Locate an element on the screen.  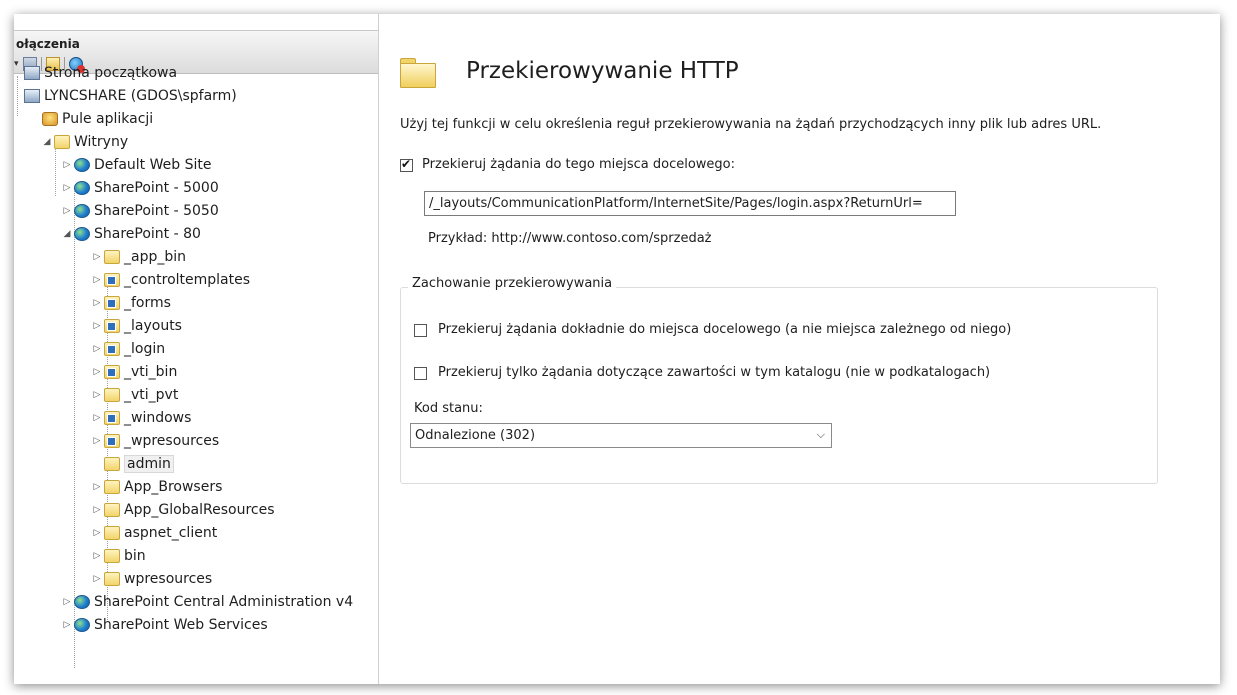
tree-item-windows: ▷ _windows is located at coordinates (142, 418).